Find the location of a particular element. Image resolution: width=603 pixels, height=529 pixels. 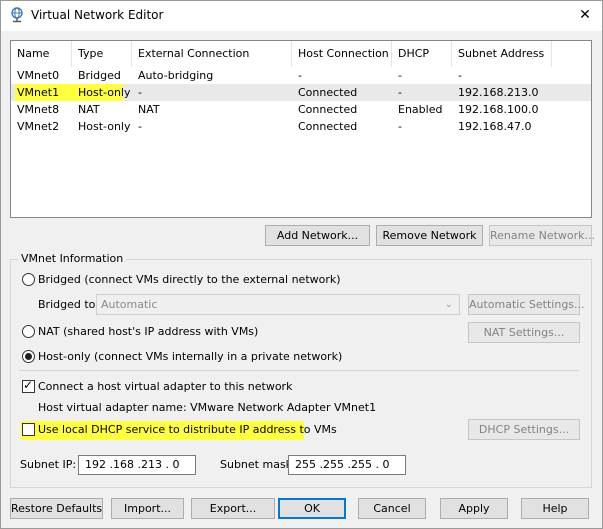

help-button: Help is located at coordinates (555, 508).